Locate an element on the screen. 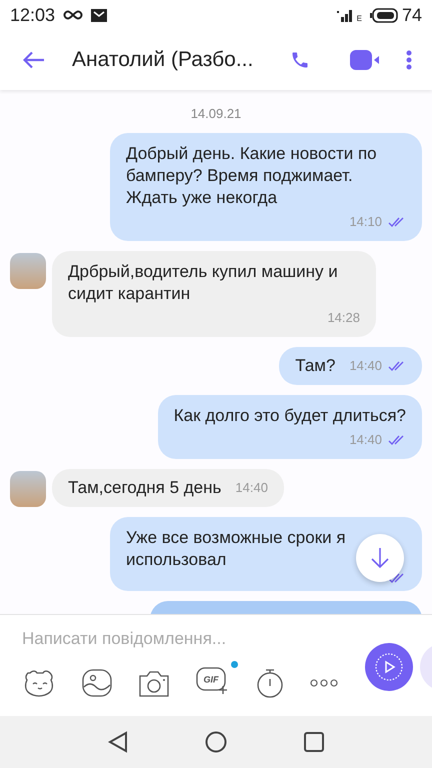  outgoing-message-bubble: Там? 14:40 is located at coordinates (350, 366).